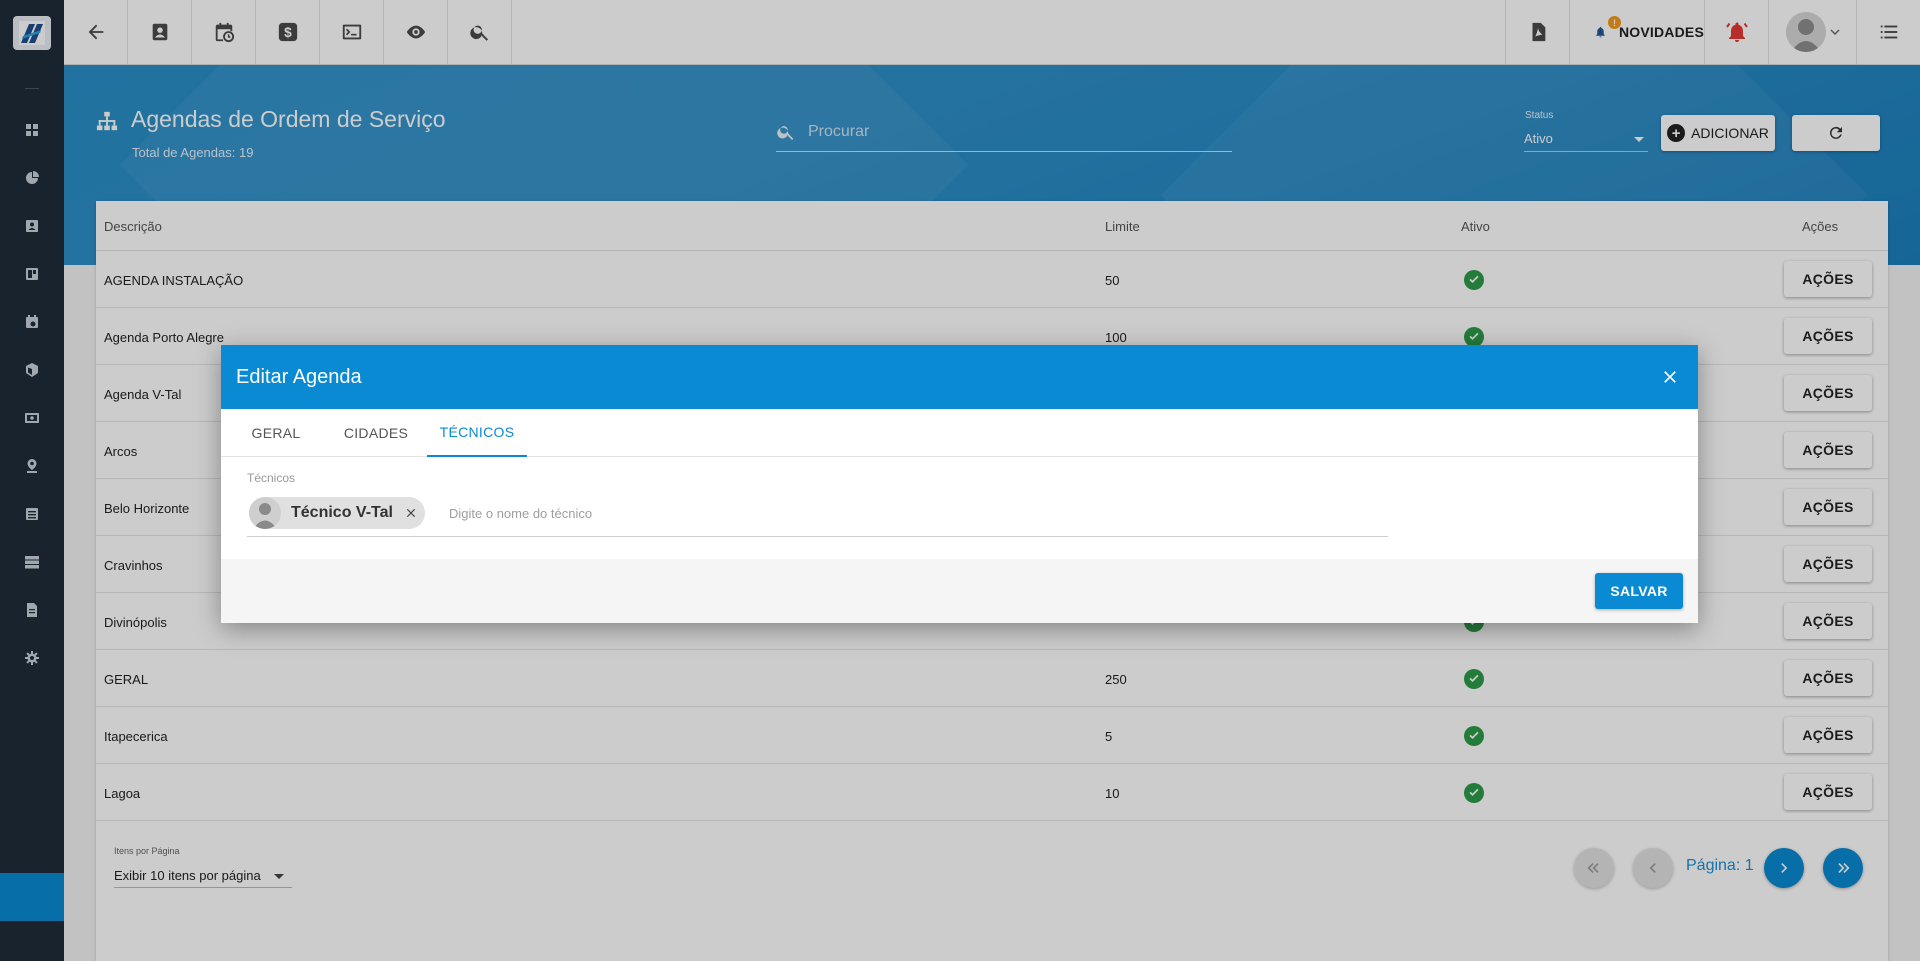  I want to click on technician-chip: Técnico V-Tal, so click(337, 513).